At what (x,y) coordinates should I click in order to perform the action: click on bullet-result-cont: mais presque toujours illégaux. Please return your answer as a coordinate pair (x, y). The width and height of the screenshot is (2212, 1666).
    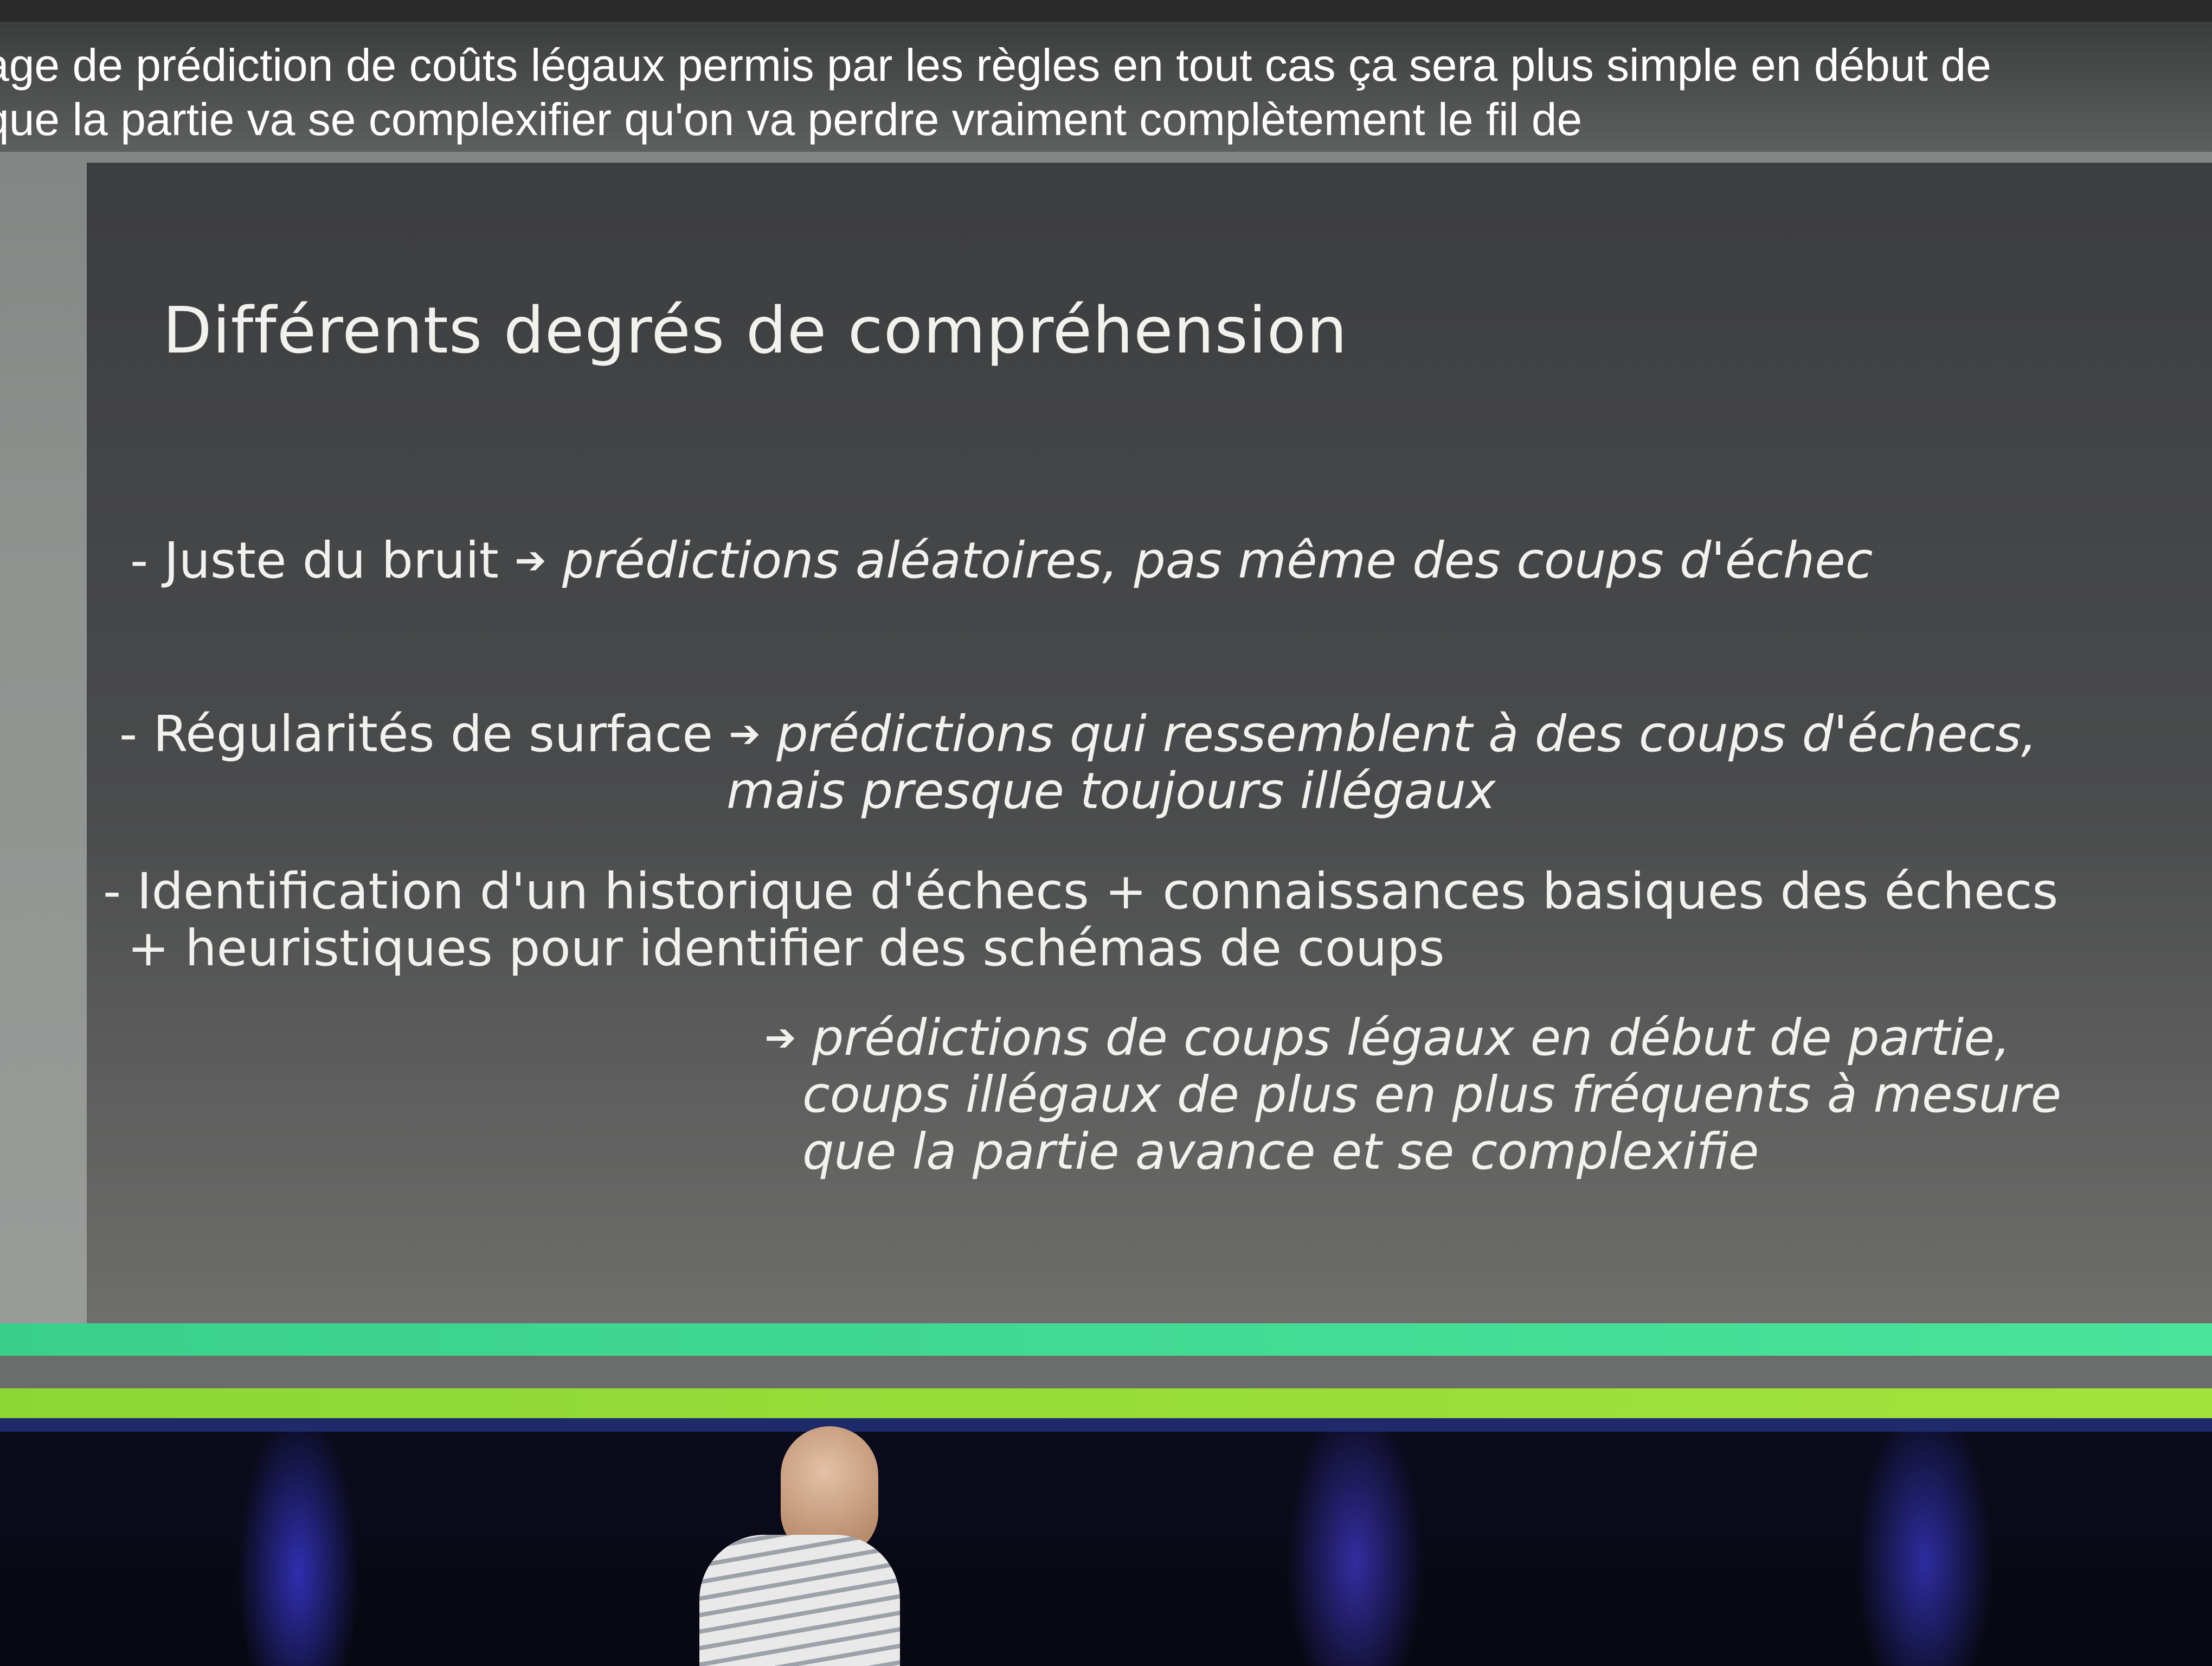
    Looking at the image, I should click on (1111, 791).